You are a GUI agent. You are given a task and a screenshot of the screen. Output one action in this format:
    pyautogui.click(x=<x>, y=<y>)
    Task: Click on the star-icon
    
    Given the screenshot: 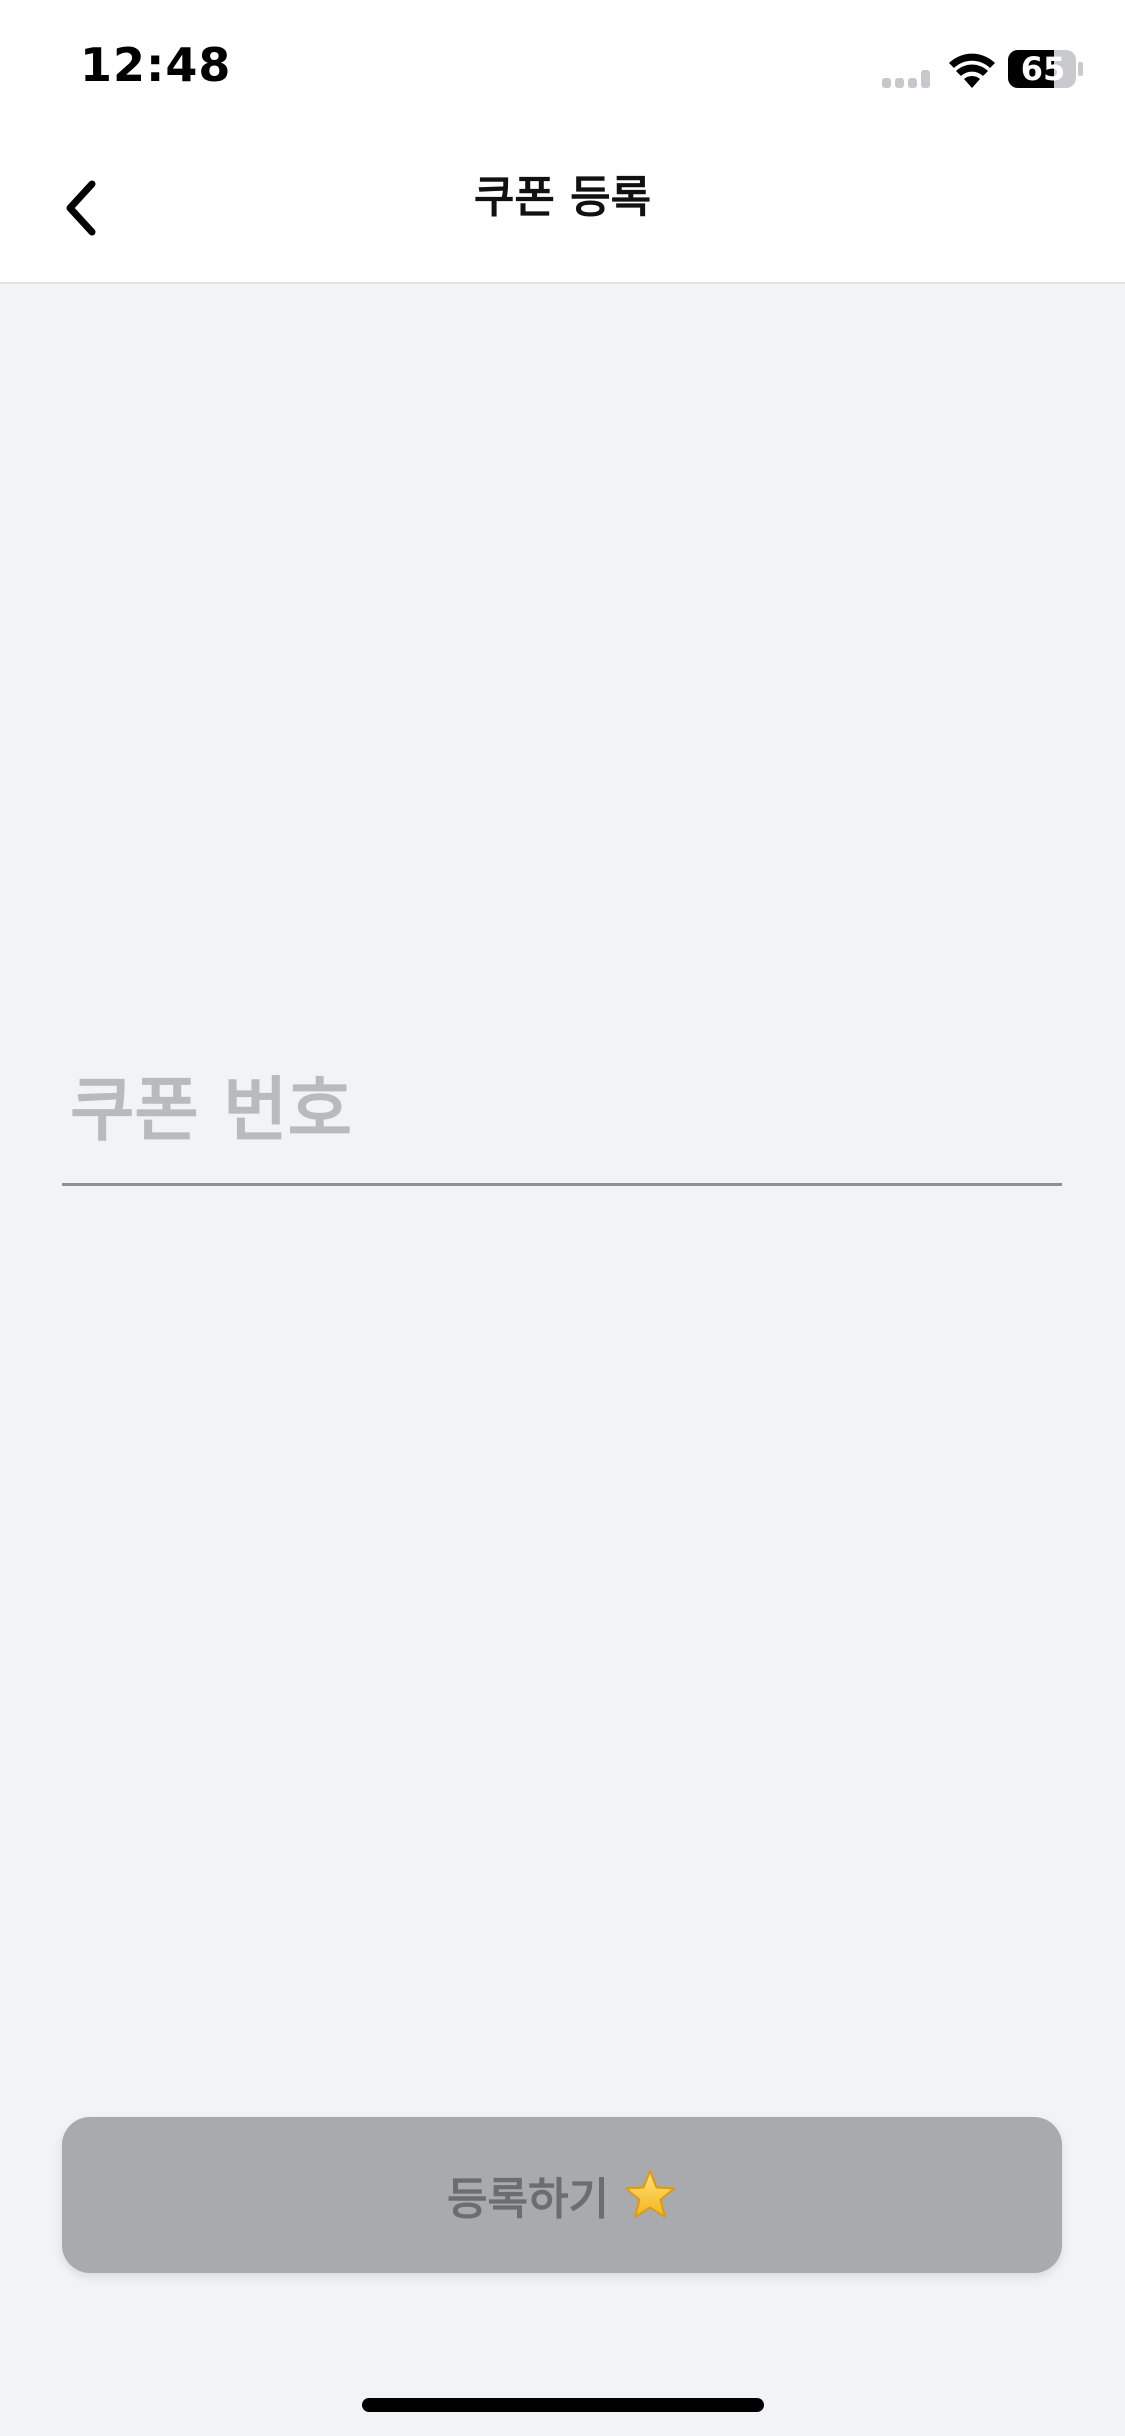 What is the action you would take?
    pyautogui.click(x=649, y=2194)
    